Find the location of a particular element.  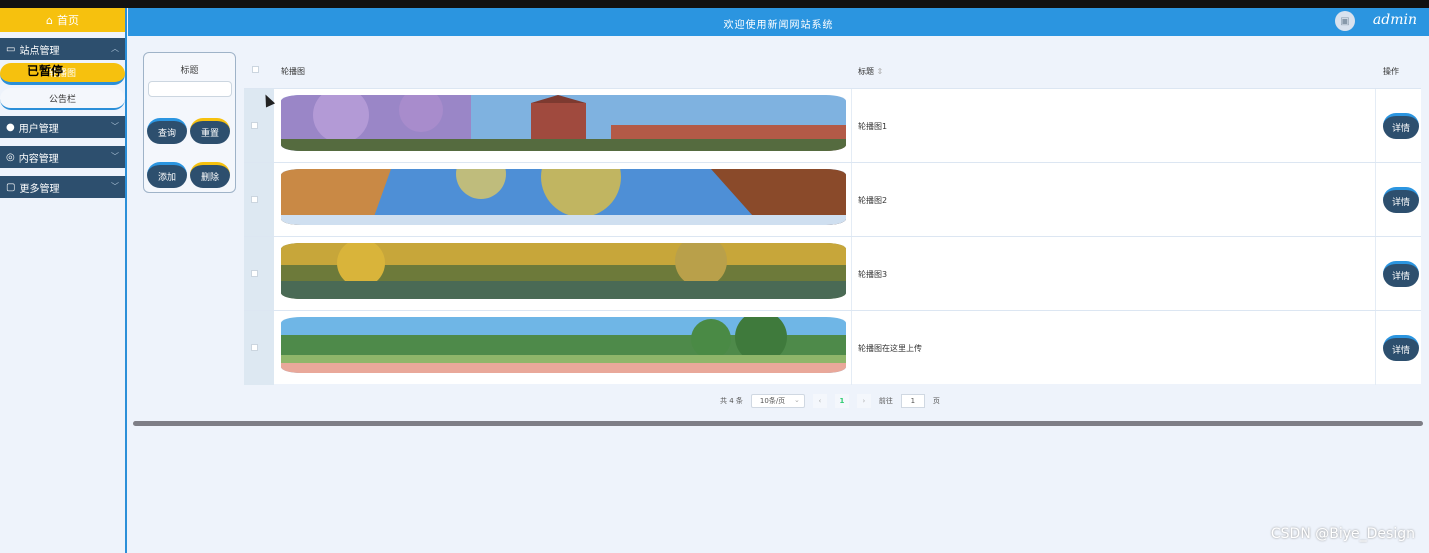

sidebar-item-label: 站点管理 is located at coordinates (39, 51).